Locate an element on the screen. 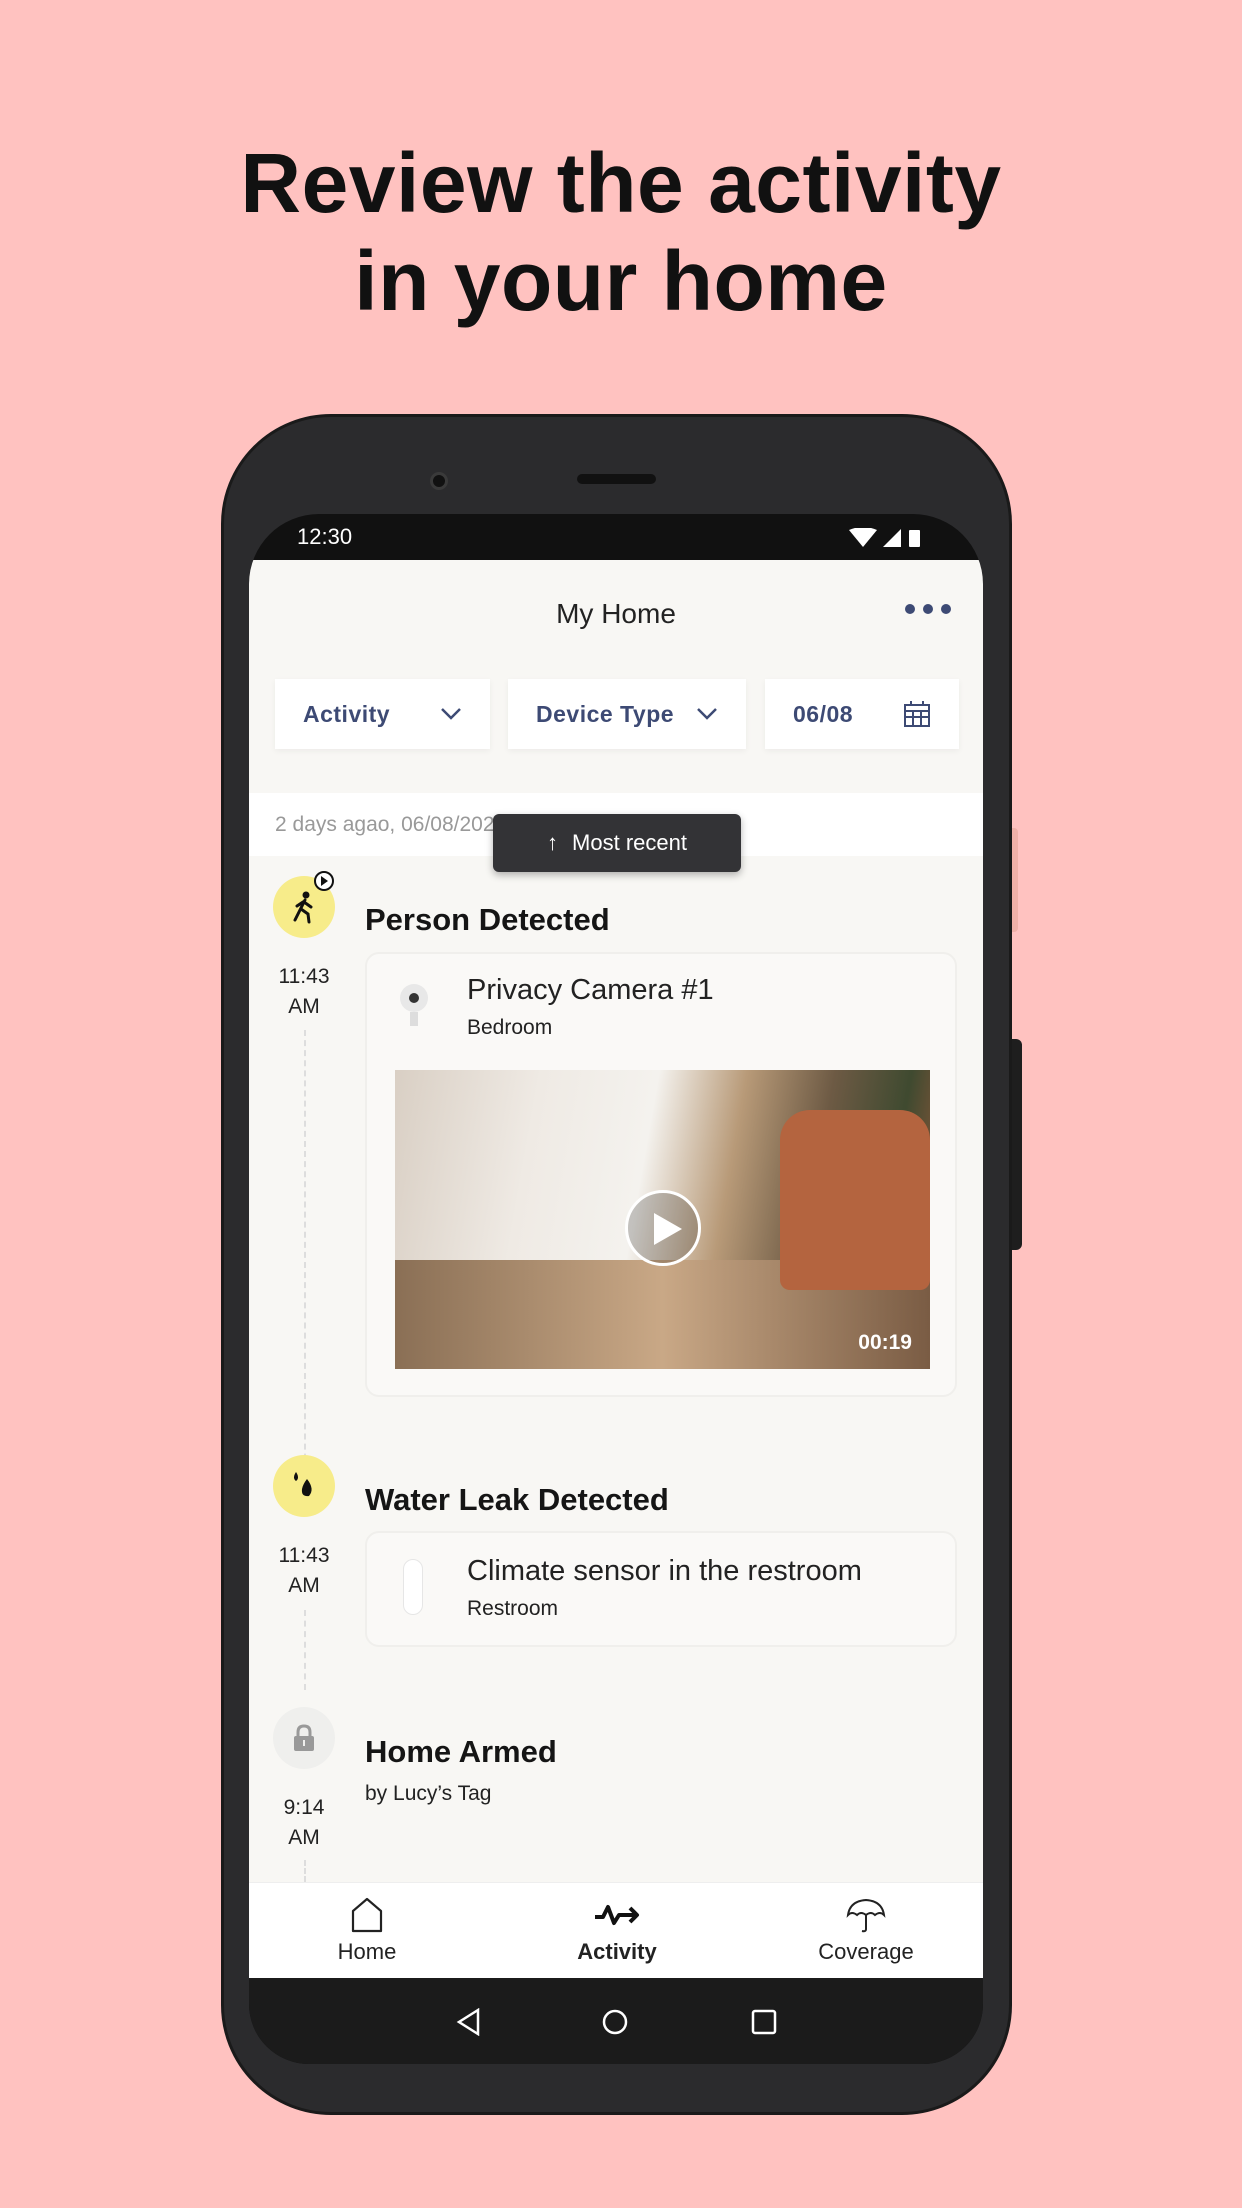  status-icons is located at coordinates (884, 537).